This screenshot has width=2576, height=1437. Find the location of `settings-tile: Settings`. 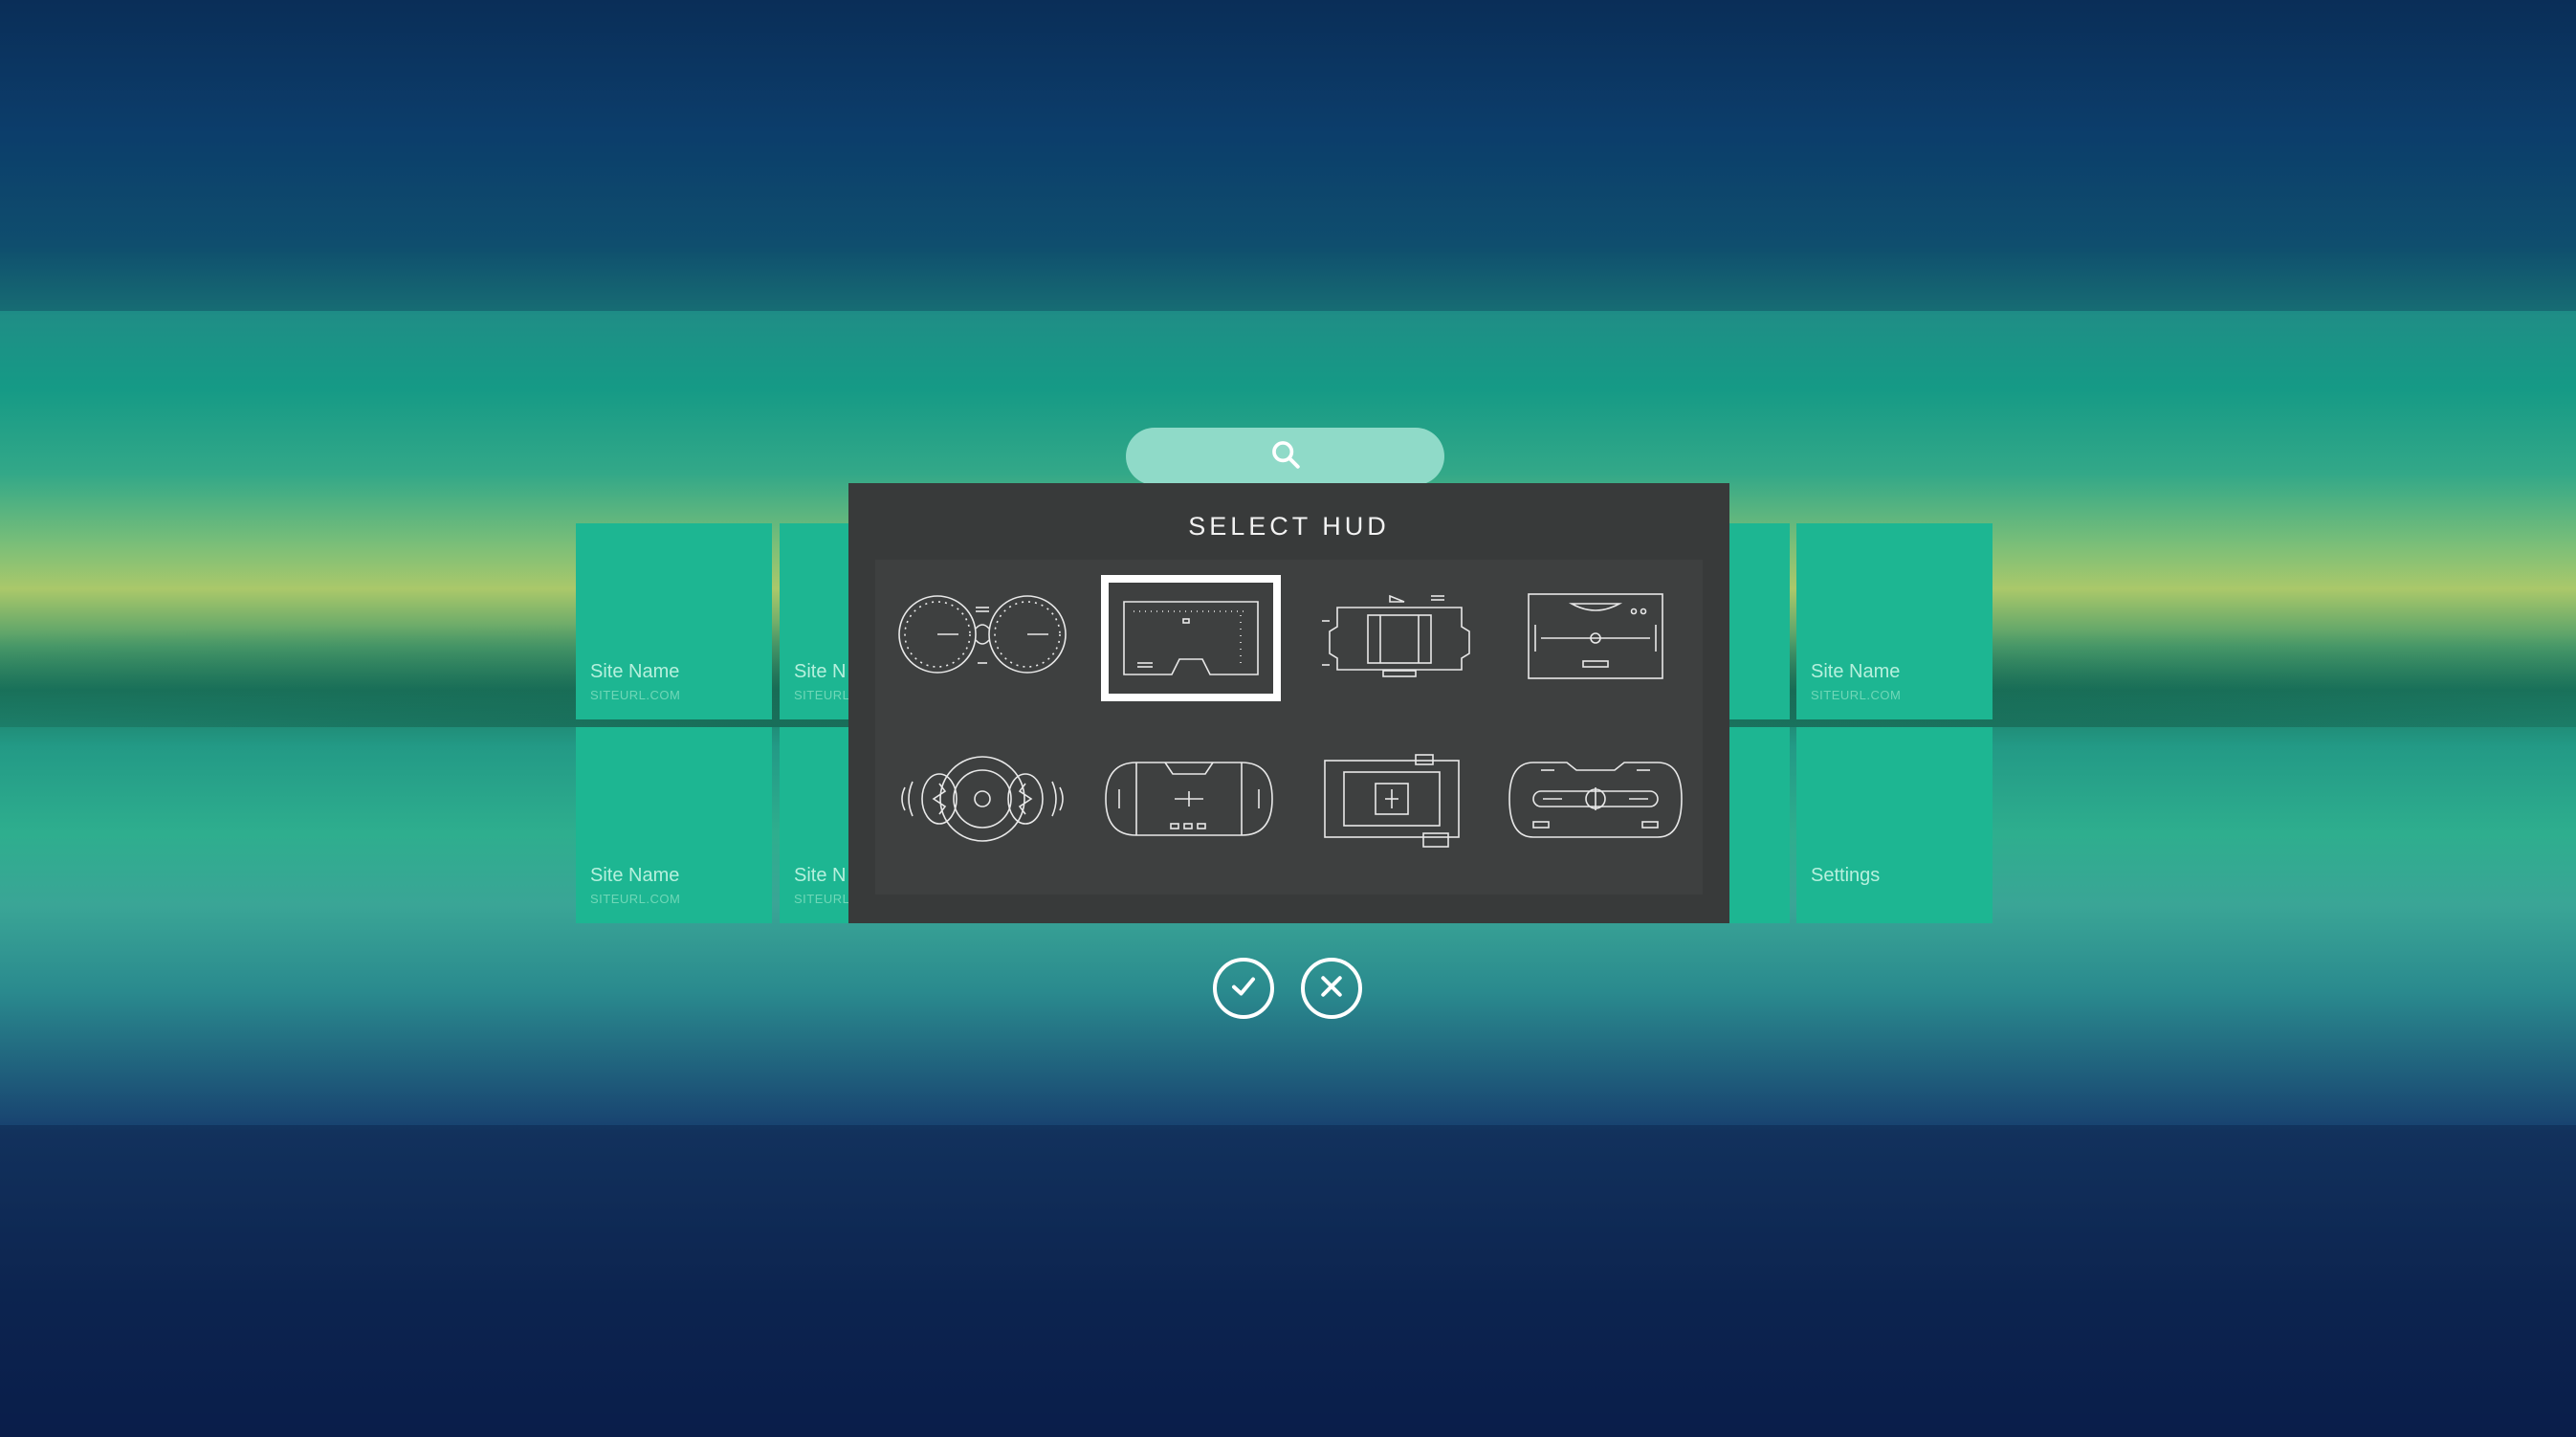

settings-tile: Settings is located at coordinates (1894, 825).